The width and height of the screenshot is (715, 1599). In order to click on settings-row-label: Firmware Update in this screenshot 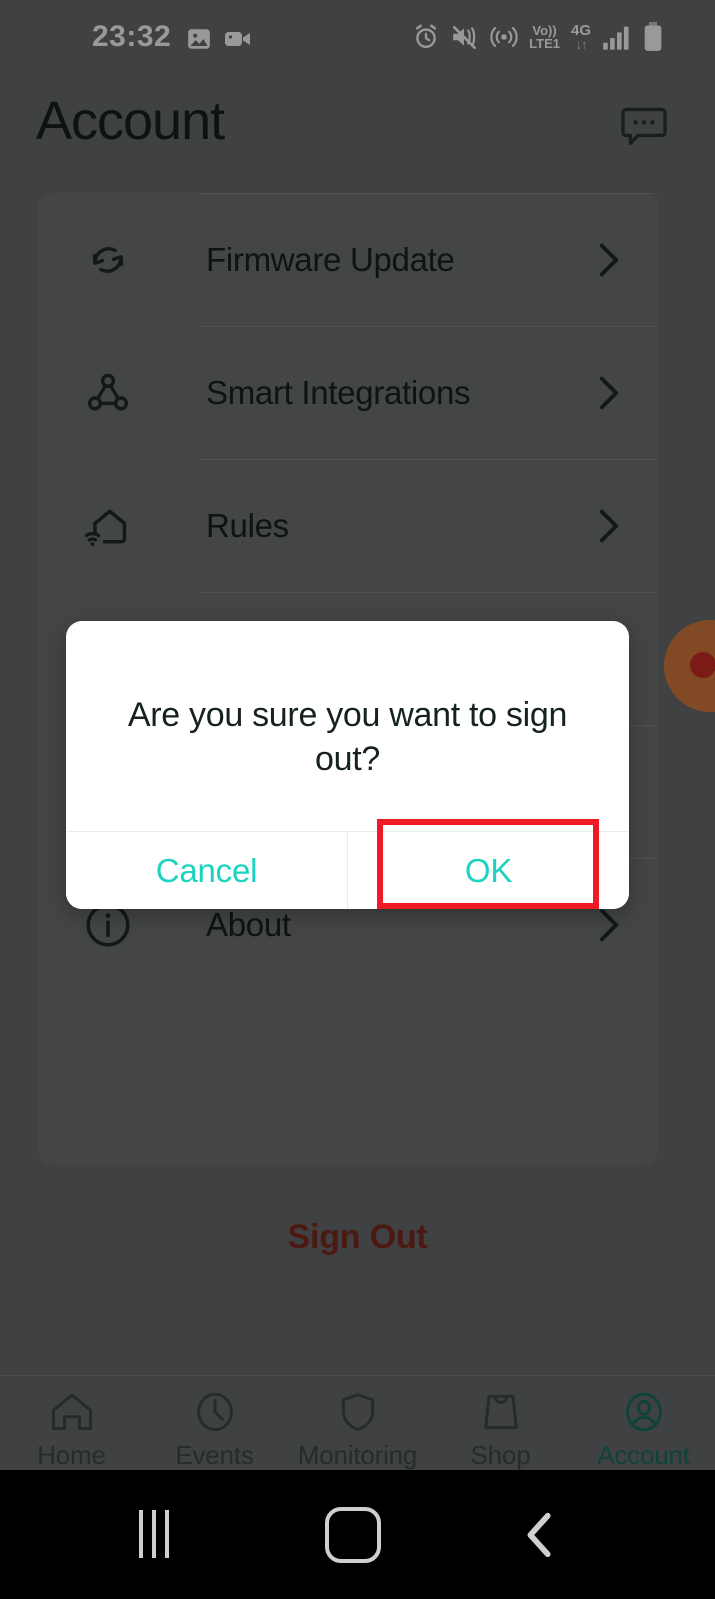, I will do `click(330, 259)`.